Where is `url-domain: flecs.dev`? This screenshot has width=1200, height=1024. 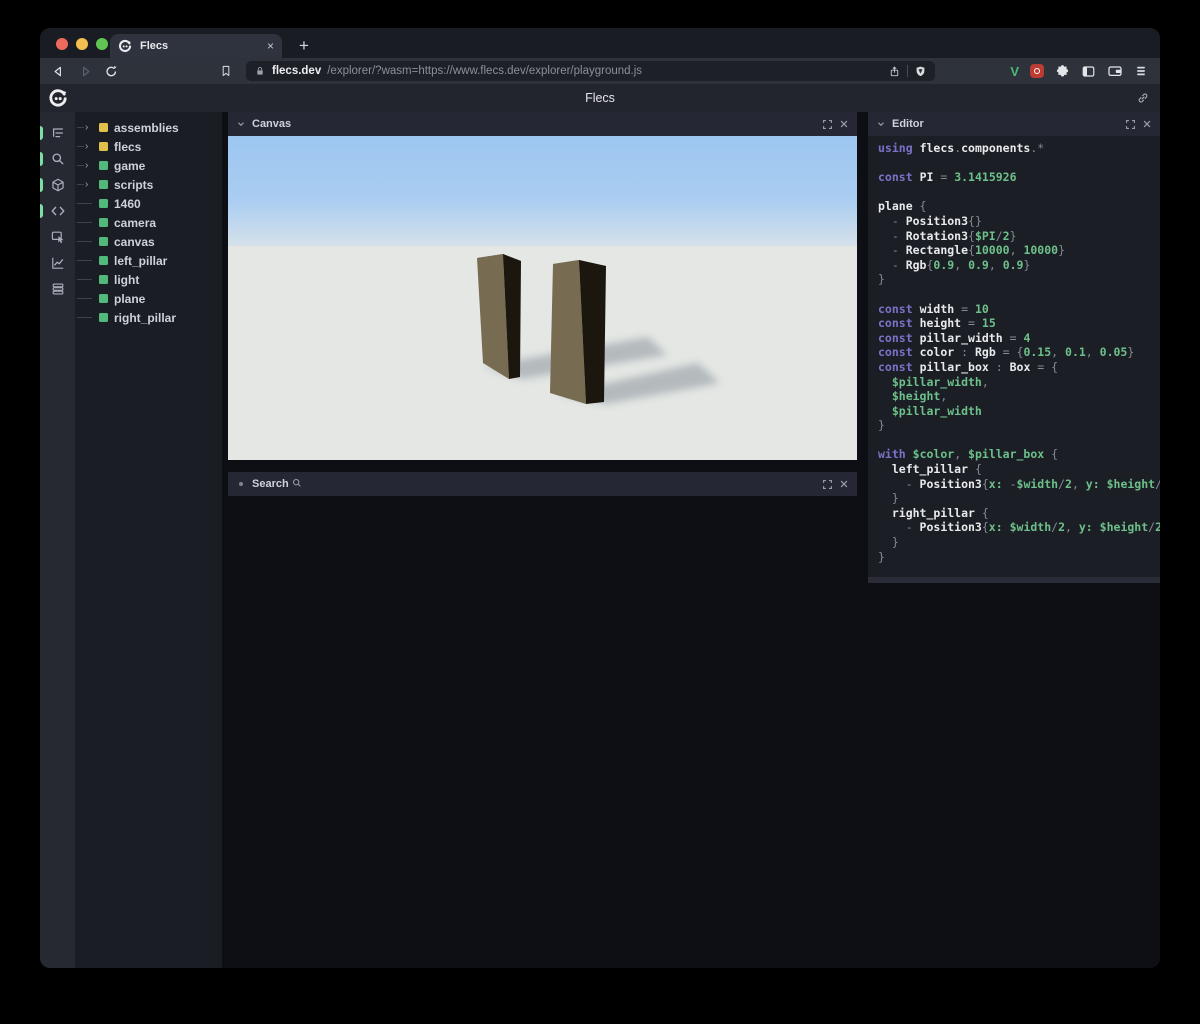 url-domain: flecs.dev is located at coordinates (297, 71).